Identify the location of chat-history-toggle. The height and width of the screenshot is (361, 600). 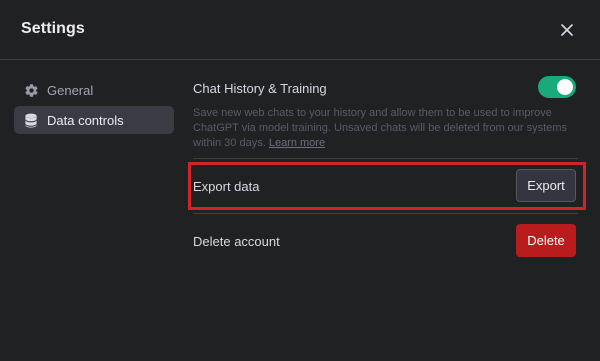
(557, 87).